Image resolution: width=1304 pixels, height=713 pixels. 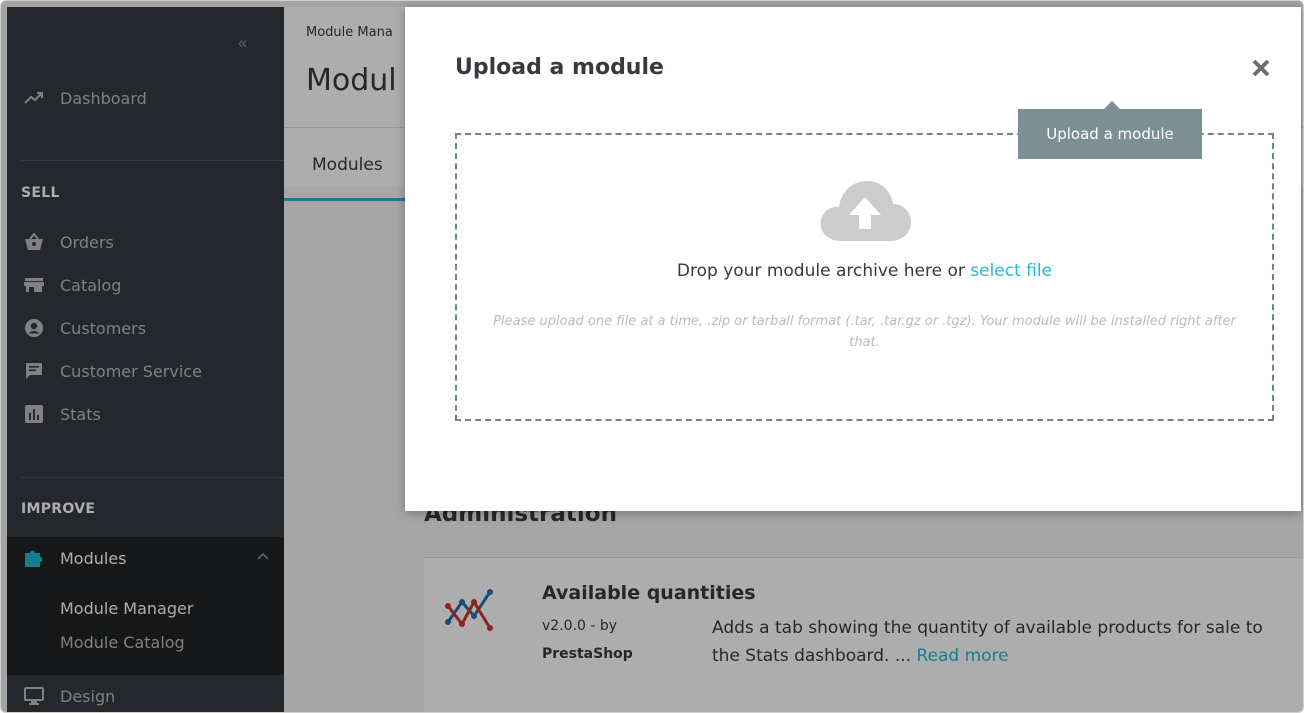 I want to click on upload-tooltip: Upload a module, so click(x=1110, y=130).